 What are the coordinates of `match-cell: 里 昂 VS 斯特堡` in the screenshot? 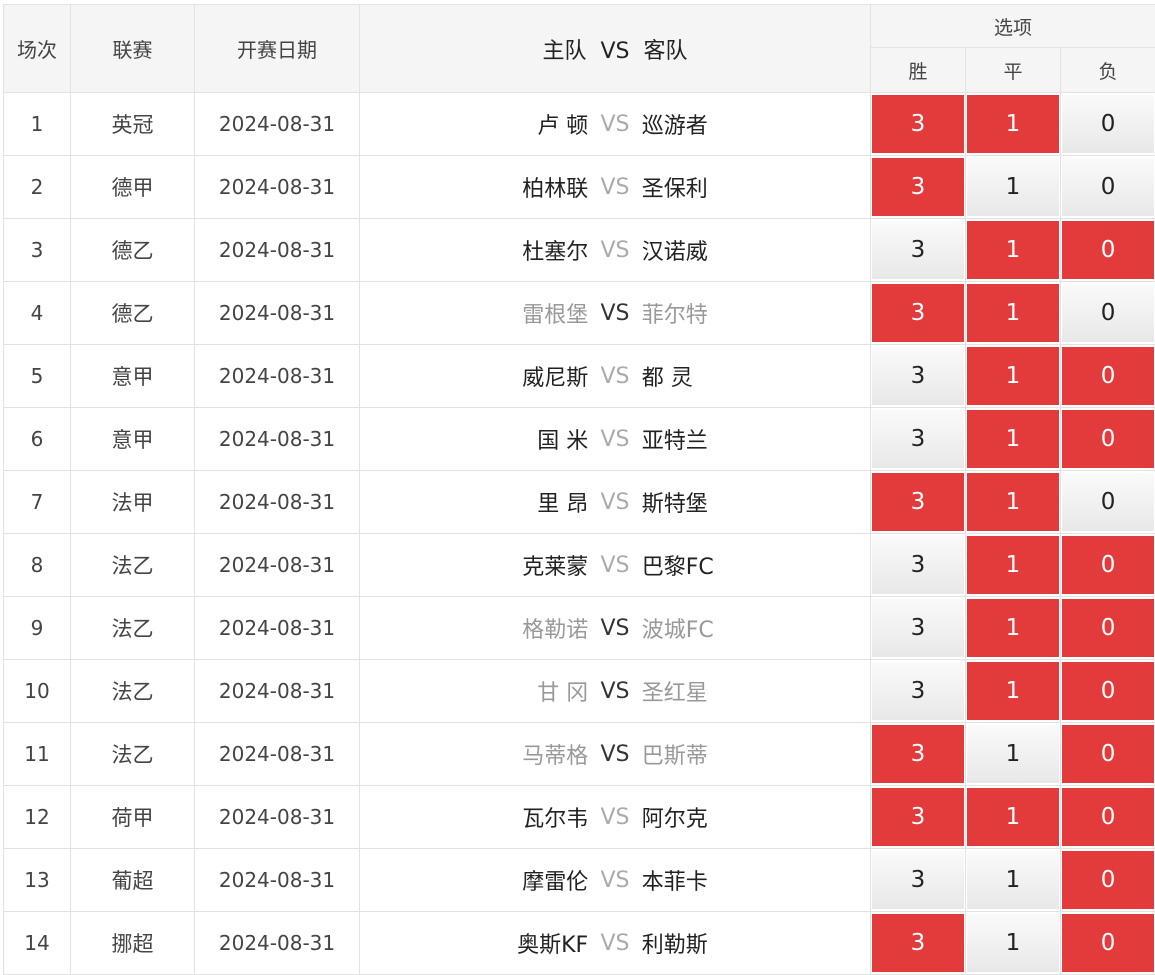 It's located at (615, 502).